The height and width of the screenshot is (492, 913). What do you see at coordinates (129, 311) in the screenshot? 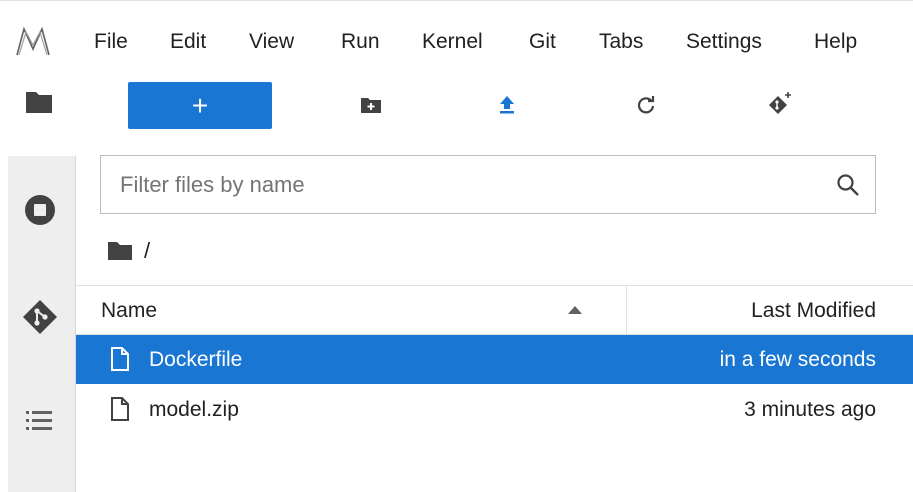
I see `column-header-name: Name` at bounding box center [129, 311].